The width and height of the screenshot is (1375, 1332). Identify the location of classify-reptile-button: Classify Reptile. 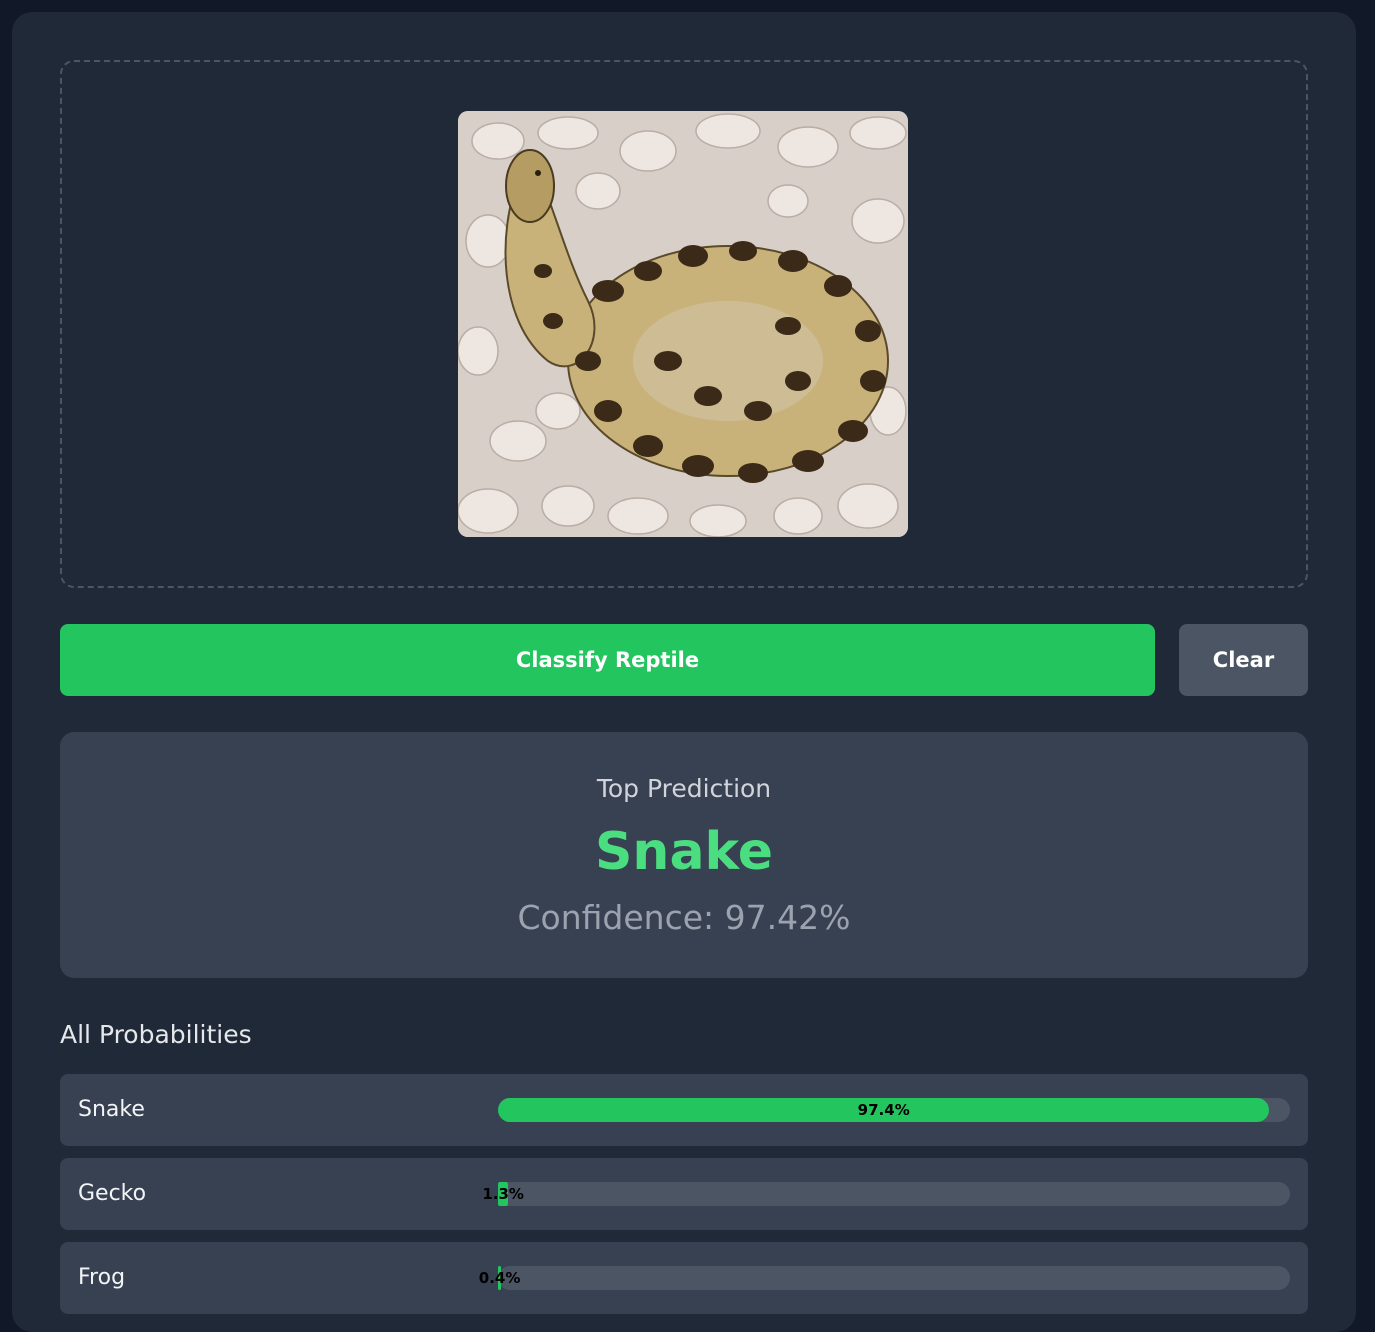
(607, 660).